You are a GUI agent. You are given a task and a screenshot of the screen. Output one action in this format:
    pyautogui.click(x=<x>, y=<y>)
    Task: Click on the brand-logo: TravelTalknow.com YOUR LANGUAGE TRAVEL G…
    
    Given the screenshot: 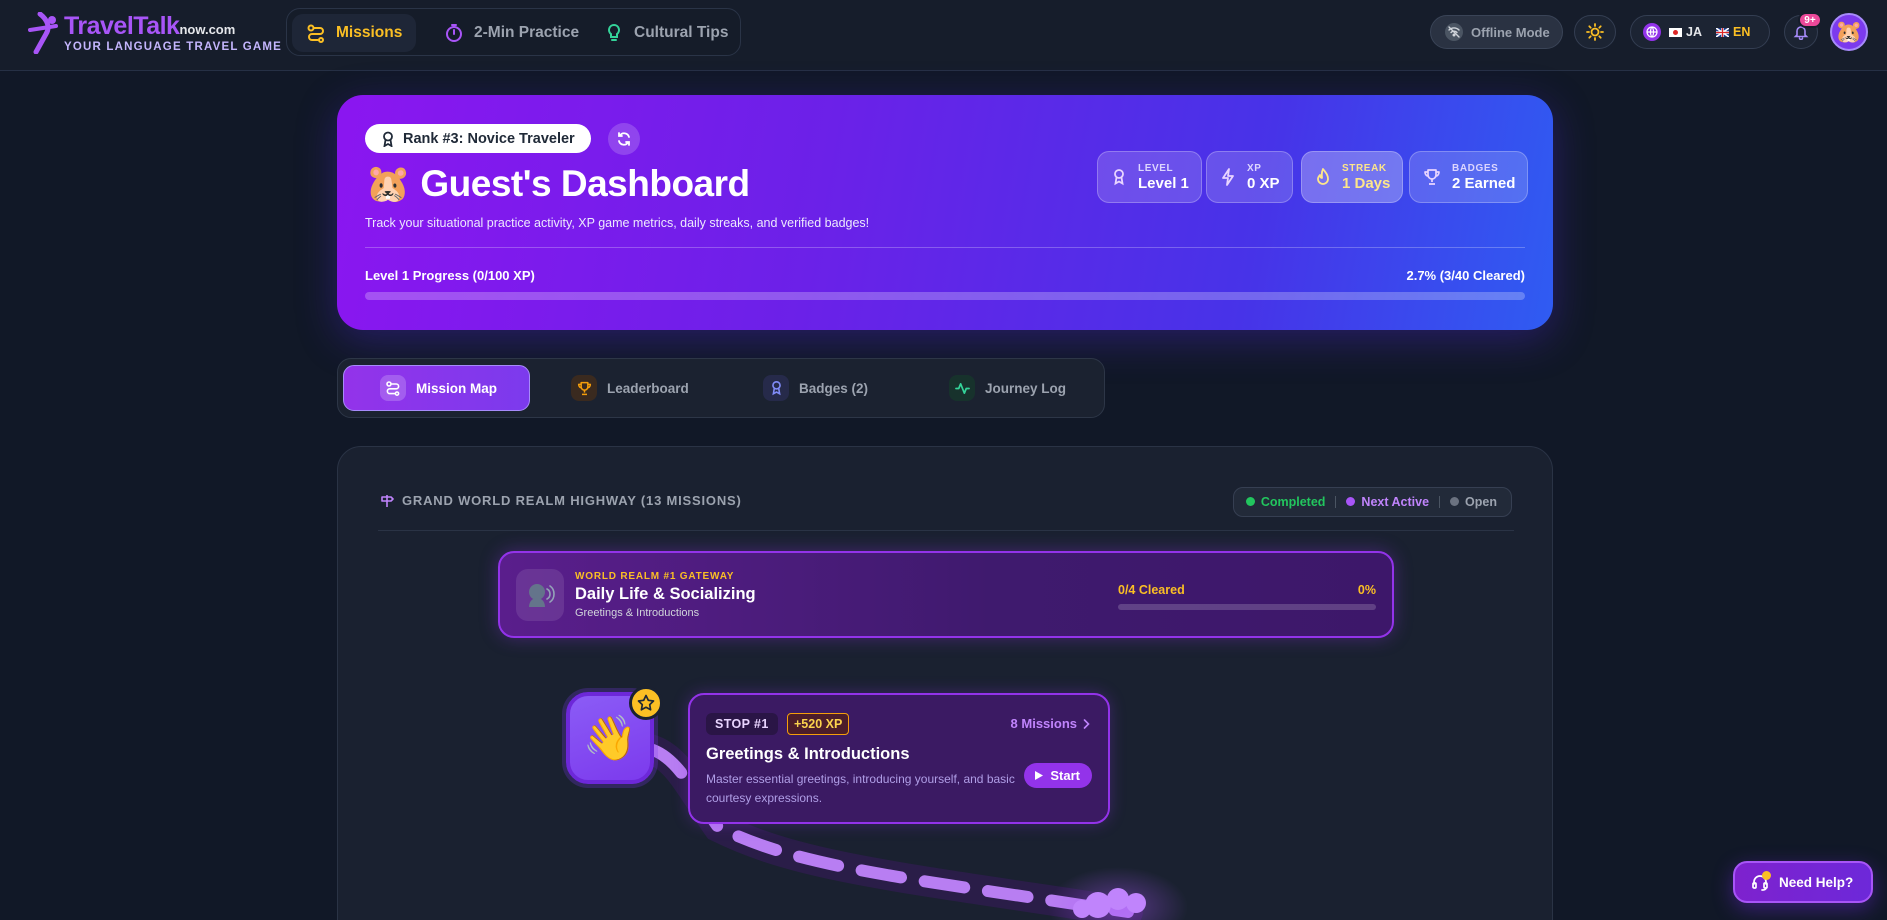 What is the action you would take?
    pyautogui.click(x=153, y=33)
    